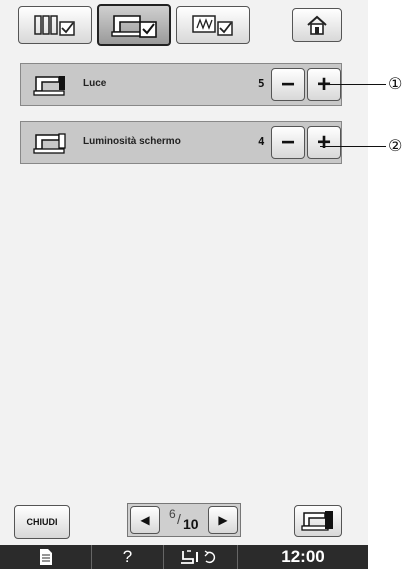 Image resolution: width=409 pixels, height=569 pixels. What do you see at coordinates (261, 83) in the screenshot?
I see `light-value: 5` at bounding box center [261, 83].